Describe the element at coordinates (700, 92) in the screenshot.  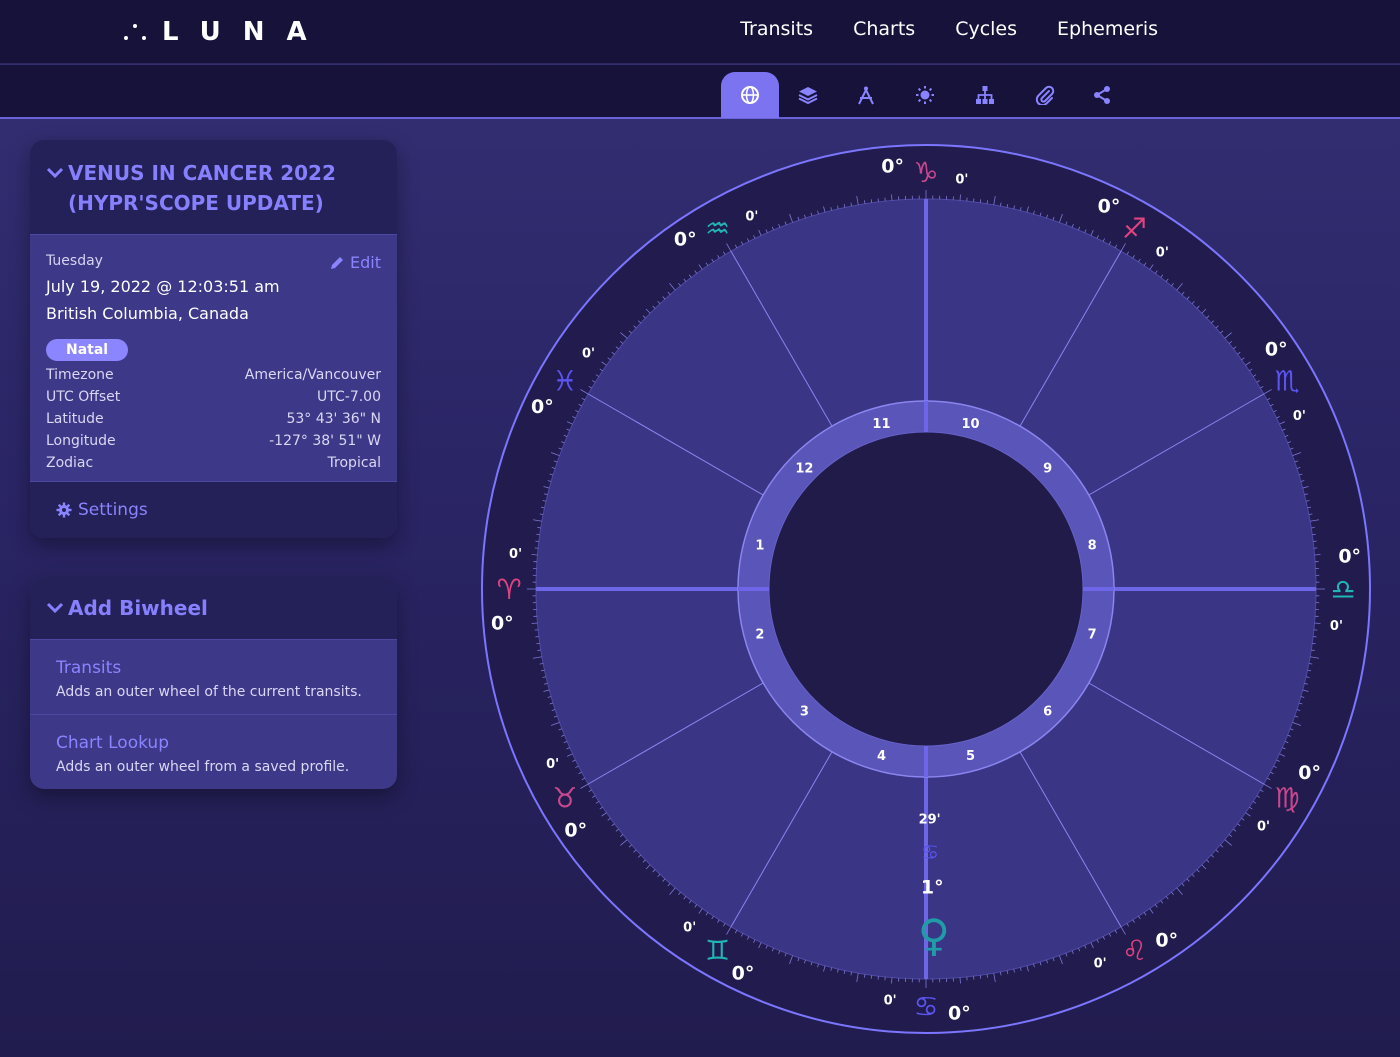
I see `chart-toolbar` at that location.